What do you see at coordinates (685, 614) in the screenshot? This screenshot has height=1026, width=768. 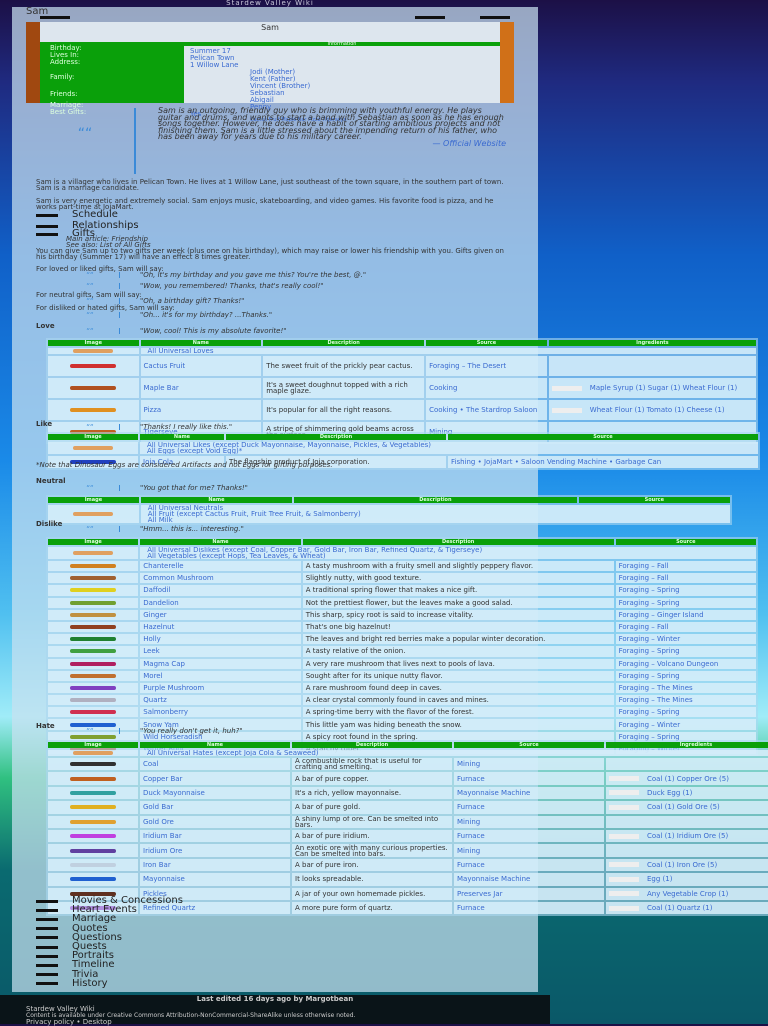 I see `item-source: Foraging – Ginger Island` at bounding box center [685, 614].